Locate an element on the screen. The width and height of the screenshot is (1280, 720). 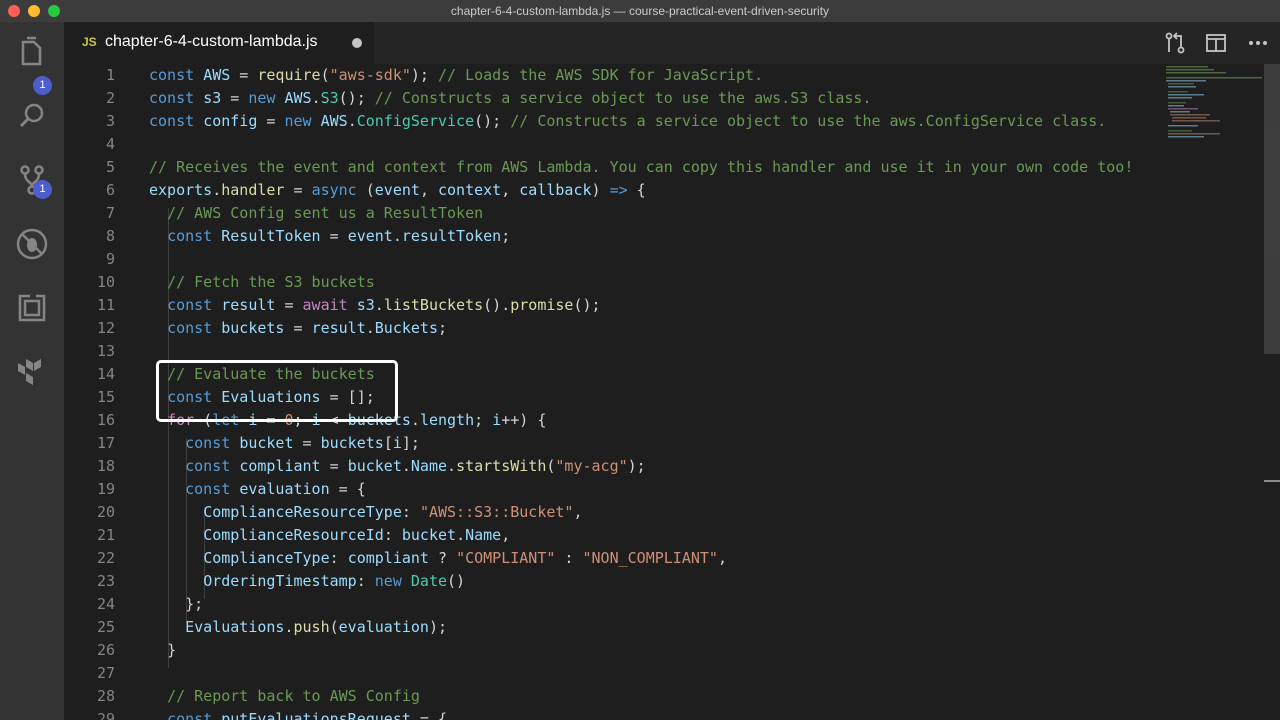
code-text: const bucket = buckets[i]; is located at coordinates (284, 443).